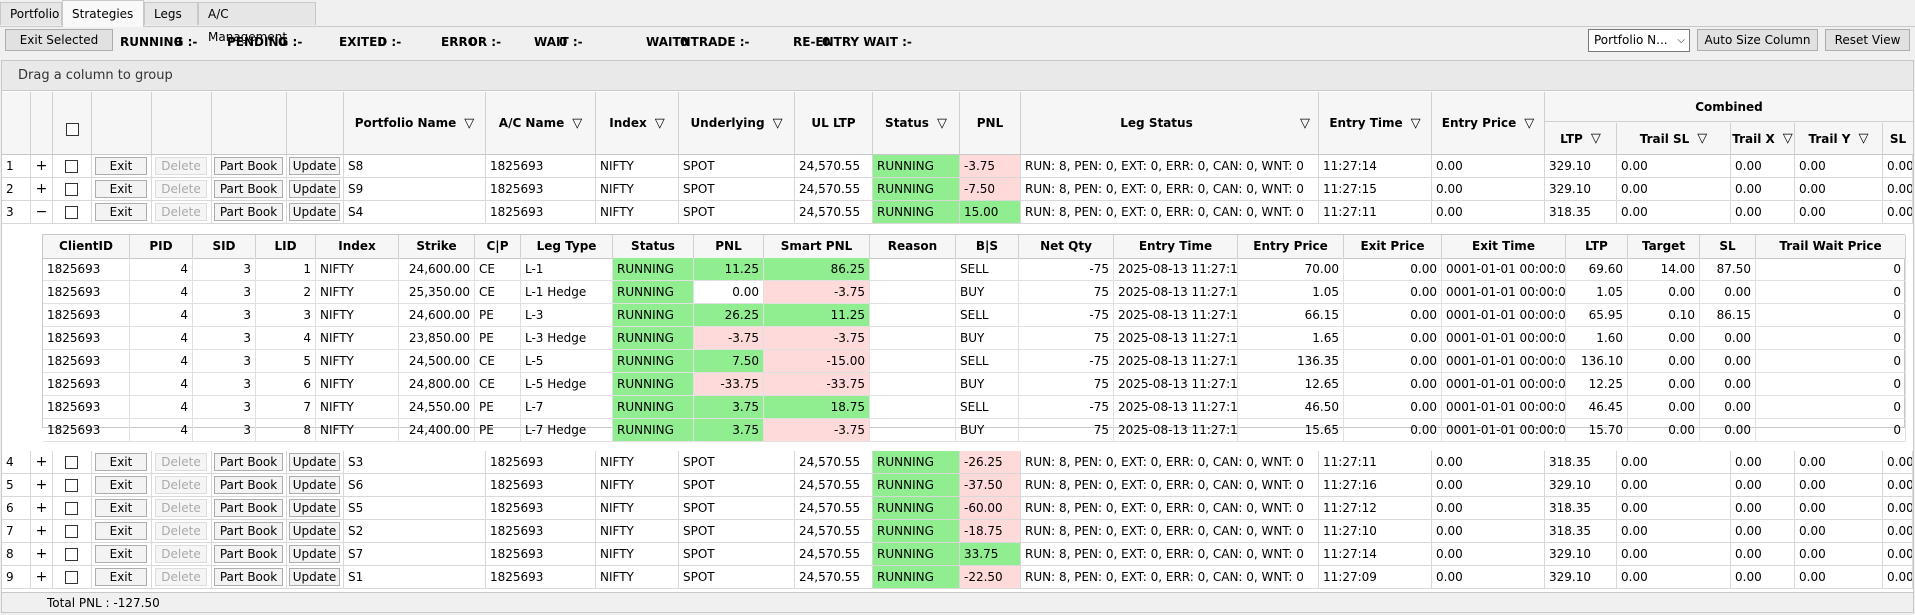 The width and height of the screenshot is (1915, 615). What do you see at coordinates (161, 246) in the screenshot?
I see `legs-header-pid: PID` at bounding box center [161, 246].